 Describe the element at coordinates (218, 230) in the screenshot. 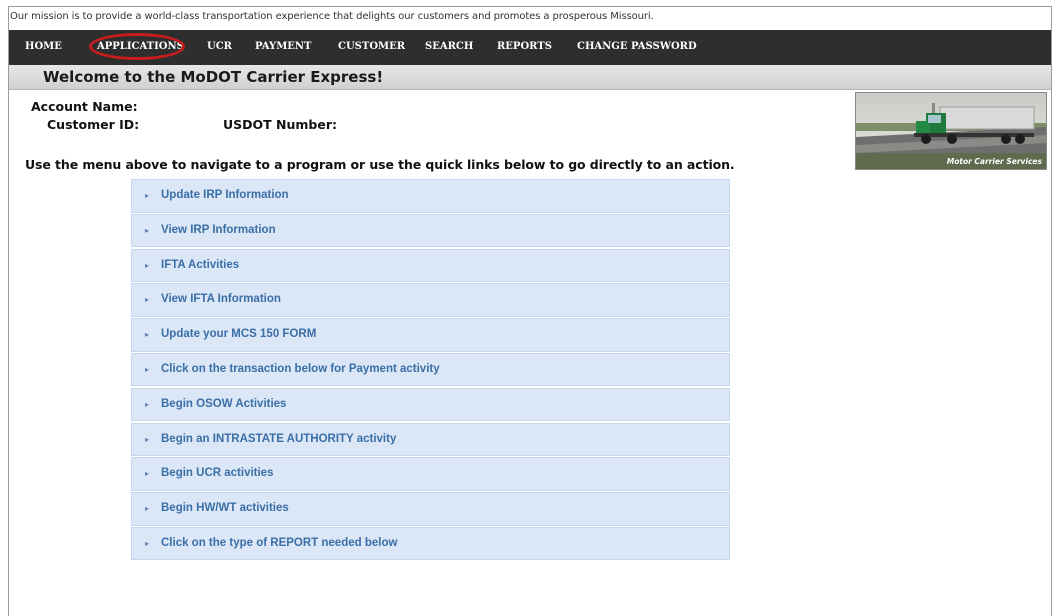

I see `quick-link-label: View IRP Information` at that location.